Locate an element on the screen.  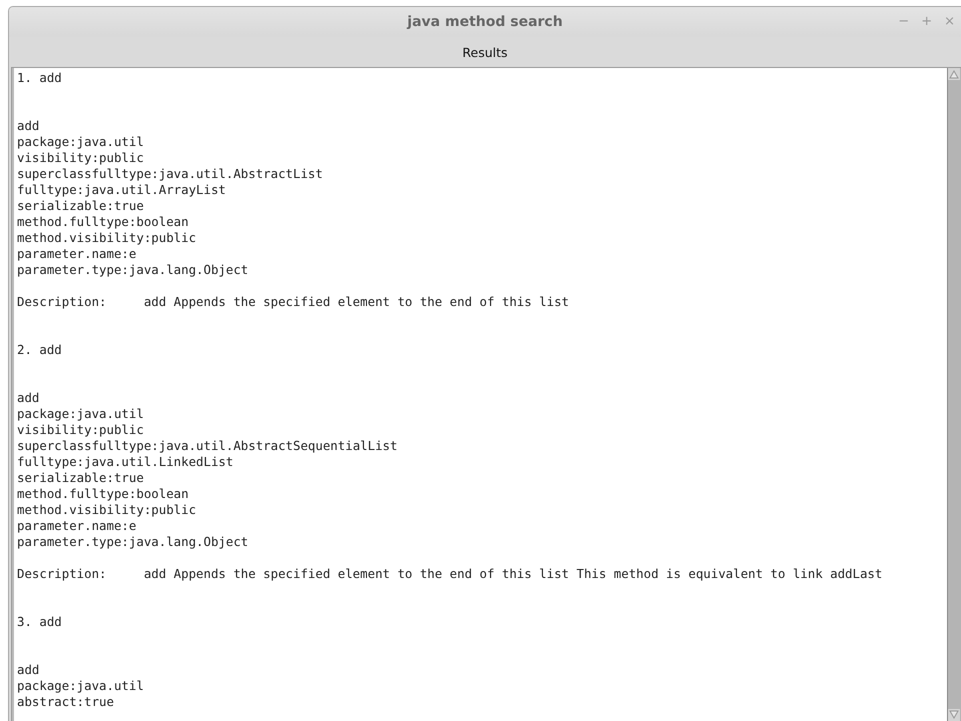
description-text: add Appends the specified element to the end of this list is located at coordinates (357, 301).